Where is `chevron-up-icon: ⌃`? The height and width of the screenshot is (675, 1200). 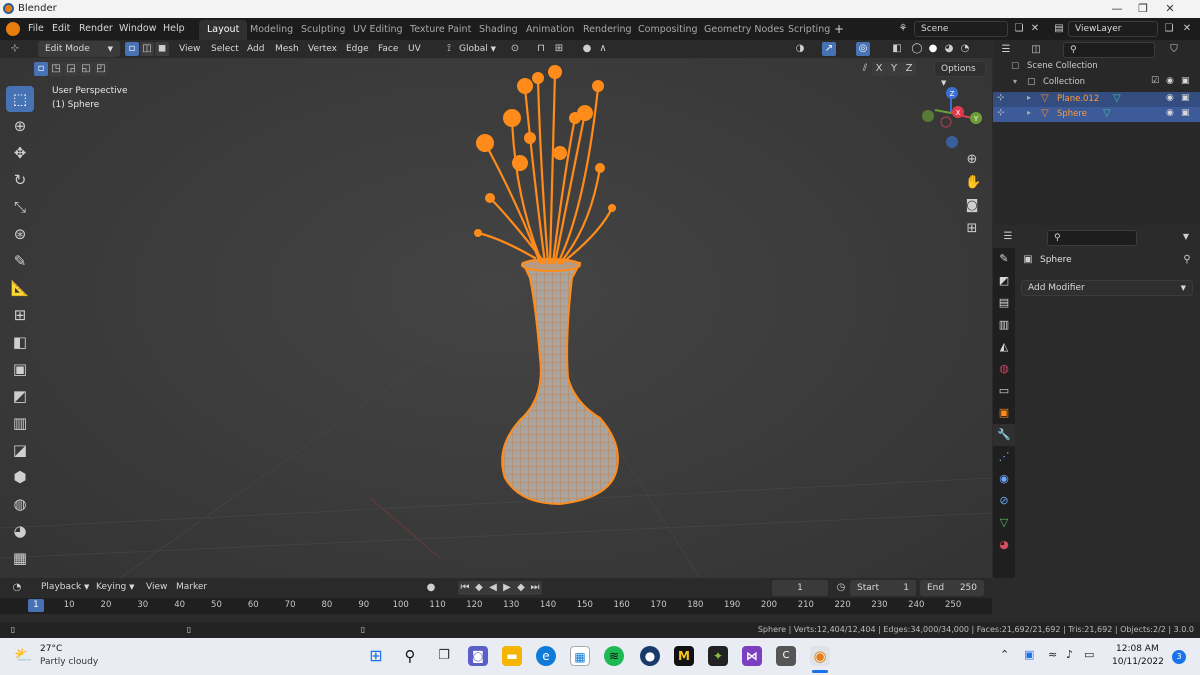 chevron-up-icon: ⌃ is located at coordinates (1004, 654).